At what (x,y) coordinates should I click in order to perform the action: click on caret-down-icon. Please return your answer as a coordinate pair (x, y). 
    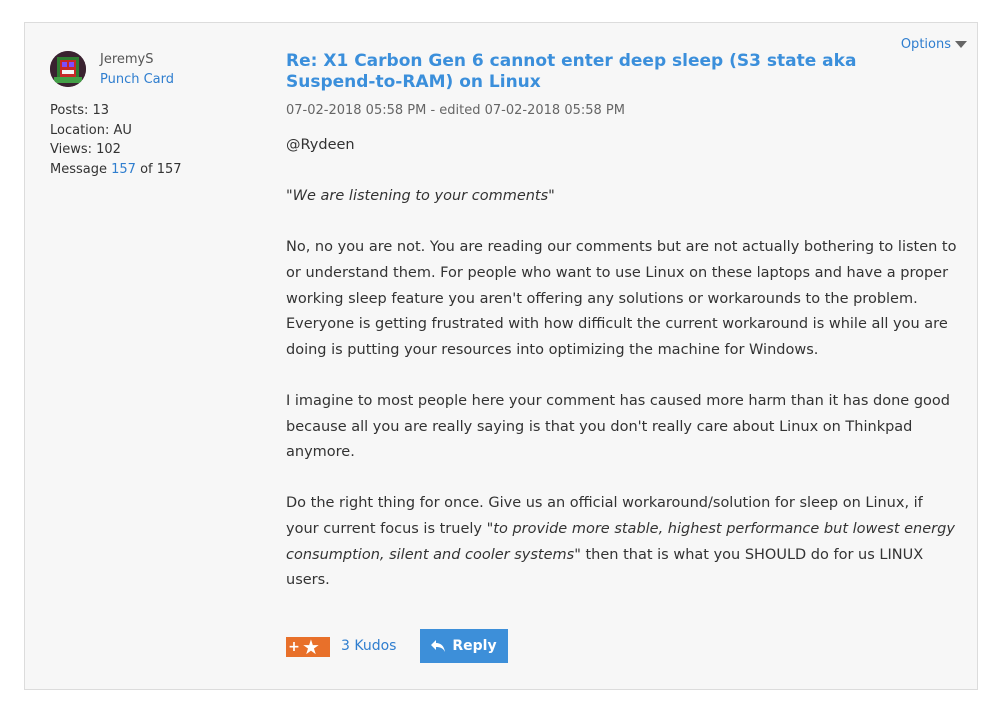
    Looking at the image, I should click on (961, 44).